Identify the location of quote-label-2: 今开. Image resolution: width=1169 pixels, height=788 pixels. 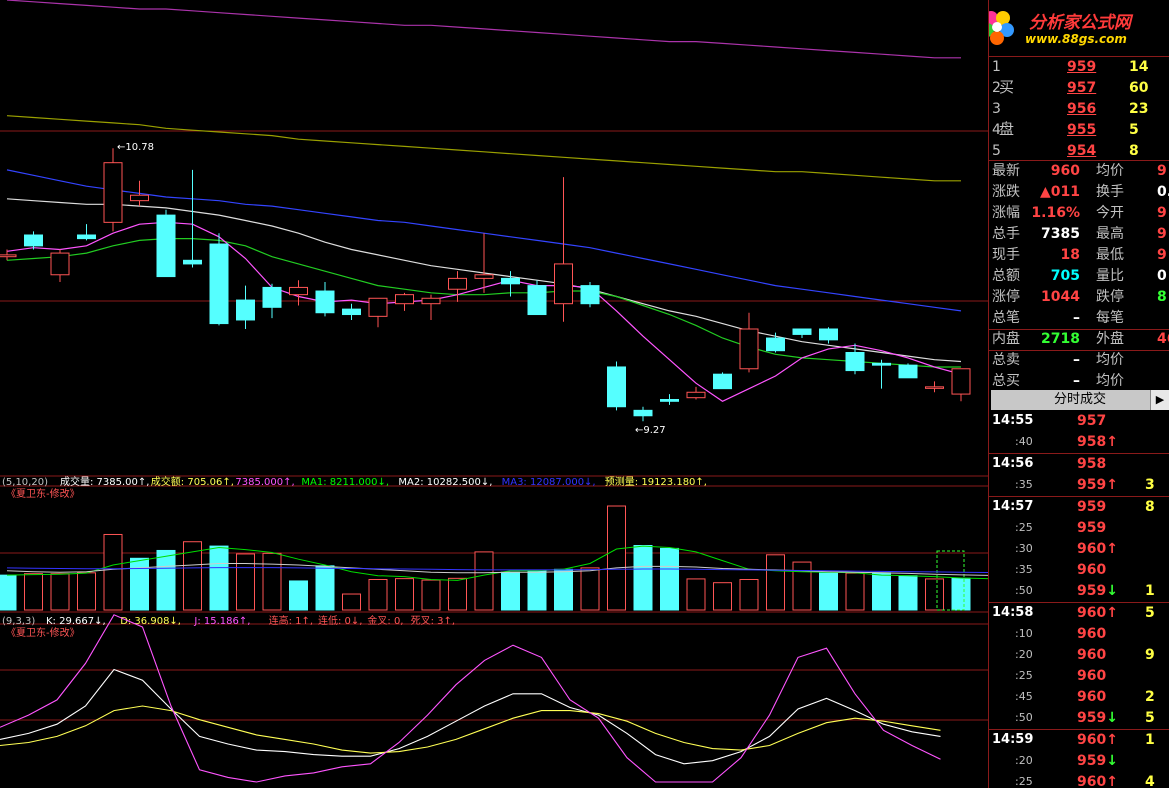
(1110, 213).